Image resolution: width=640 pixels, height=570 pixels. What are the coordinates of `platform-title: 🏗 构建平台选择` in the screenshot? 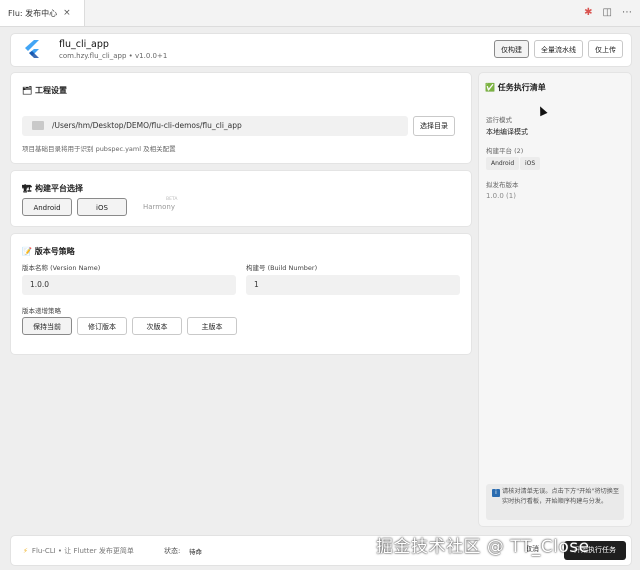 It's located at (52, 188).